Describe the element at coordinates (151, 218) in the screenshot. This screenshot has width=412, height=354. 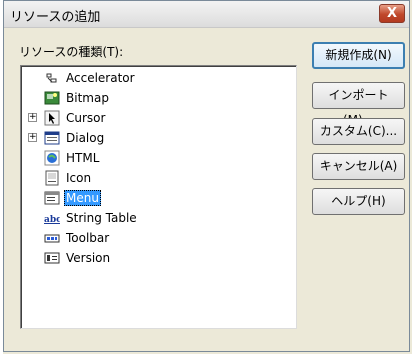
I see `tree-item: abc String Table` at that location.